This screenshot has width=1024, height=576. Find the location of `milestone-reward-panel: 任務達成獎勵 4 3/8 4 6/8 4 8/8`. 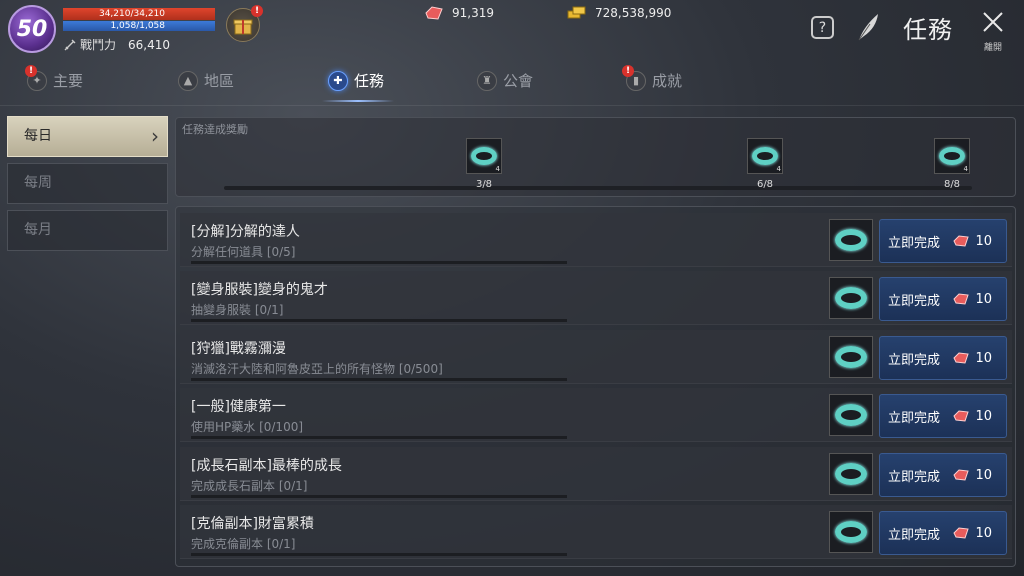

milestone-reward-panel: 任務達成獎勵 4 3/8 4 6/8 4 8/8 is located at coordinates (595, 157).